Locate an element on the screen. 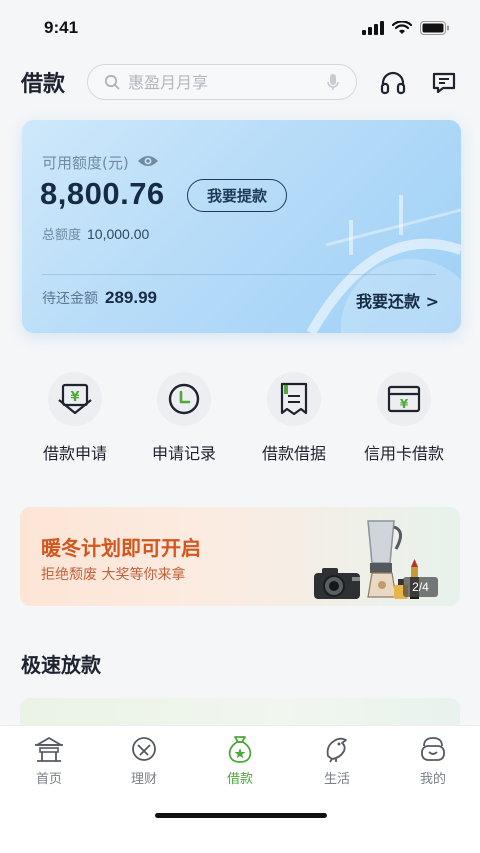 Image resolution: width=480 pixels, height=853 pixels. quick-action-credit-card-loan: ¥ 信用卡借款 is located at coordinates (404, 418).